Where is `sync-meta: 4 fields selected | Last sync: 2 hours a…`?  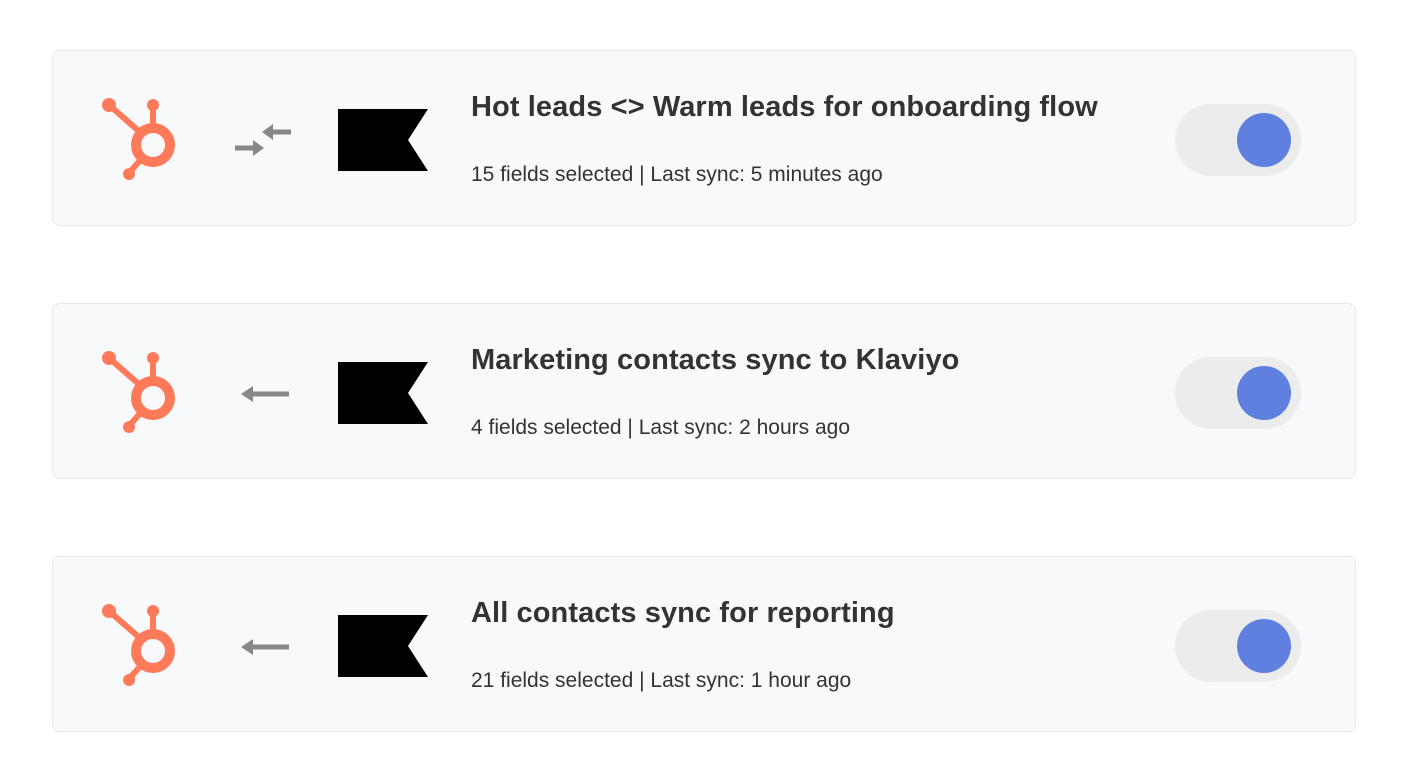
sync-meta: 4 fields selected | Last sync: 2 hours a… is located at coordinates (661, 427).